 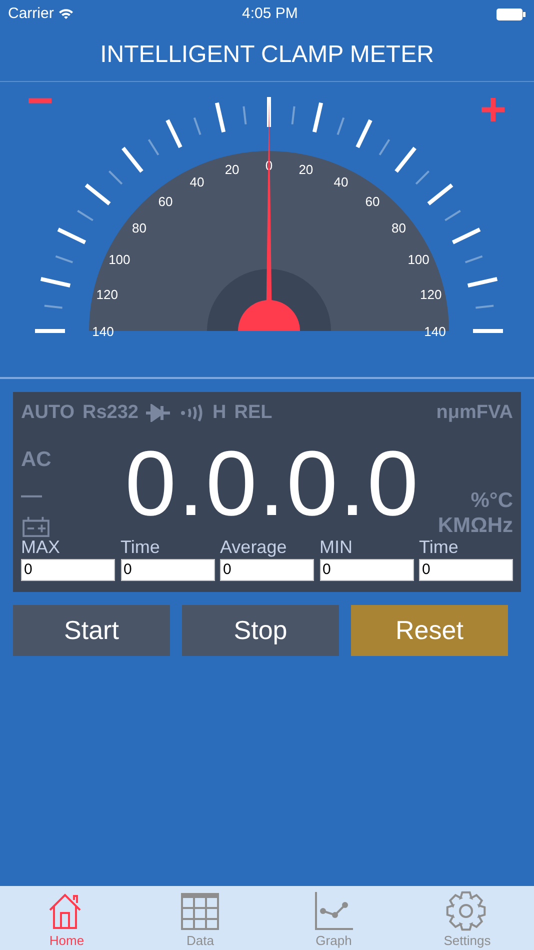 I want to click on battery-icon, so click(x=511, y=14).